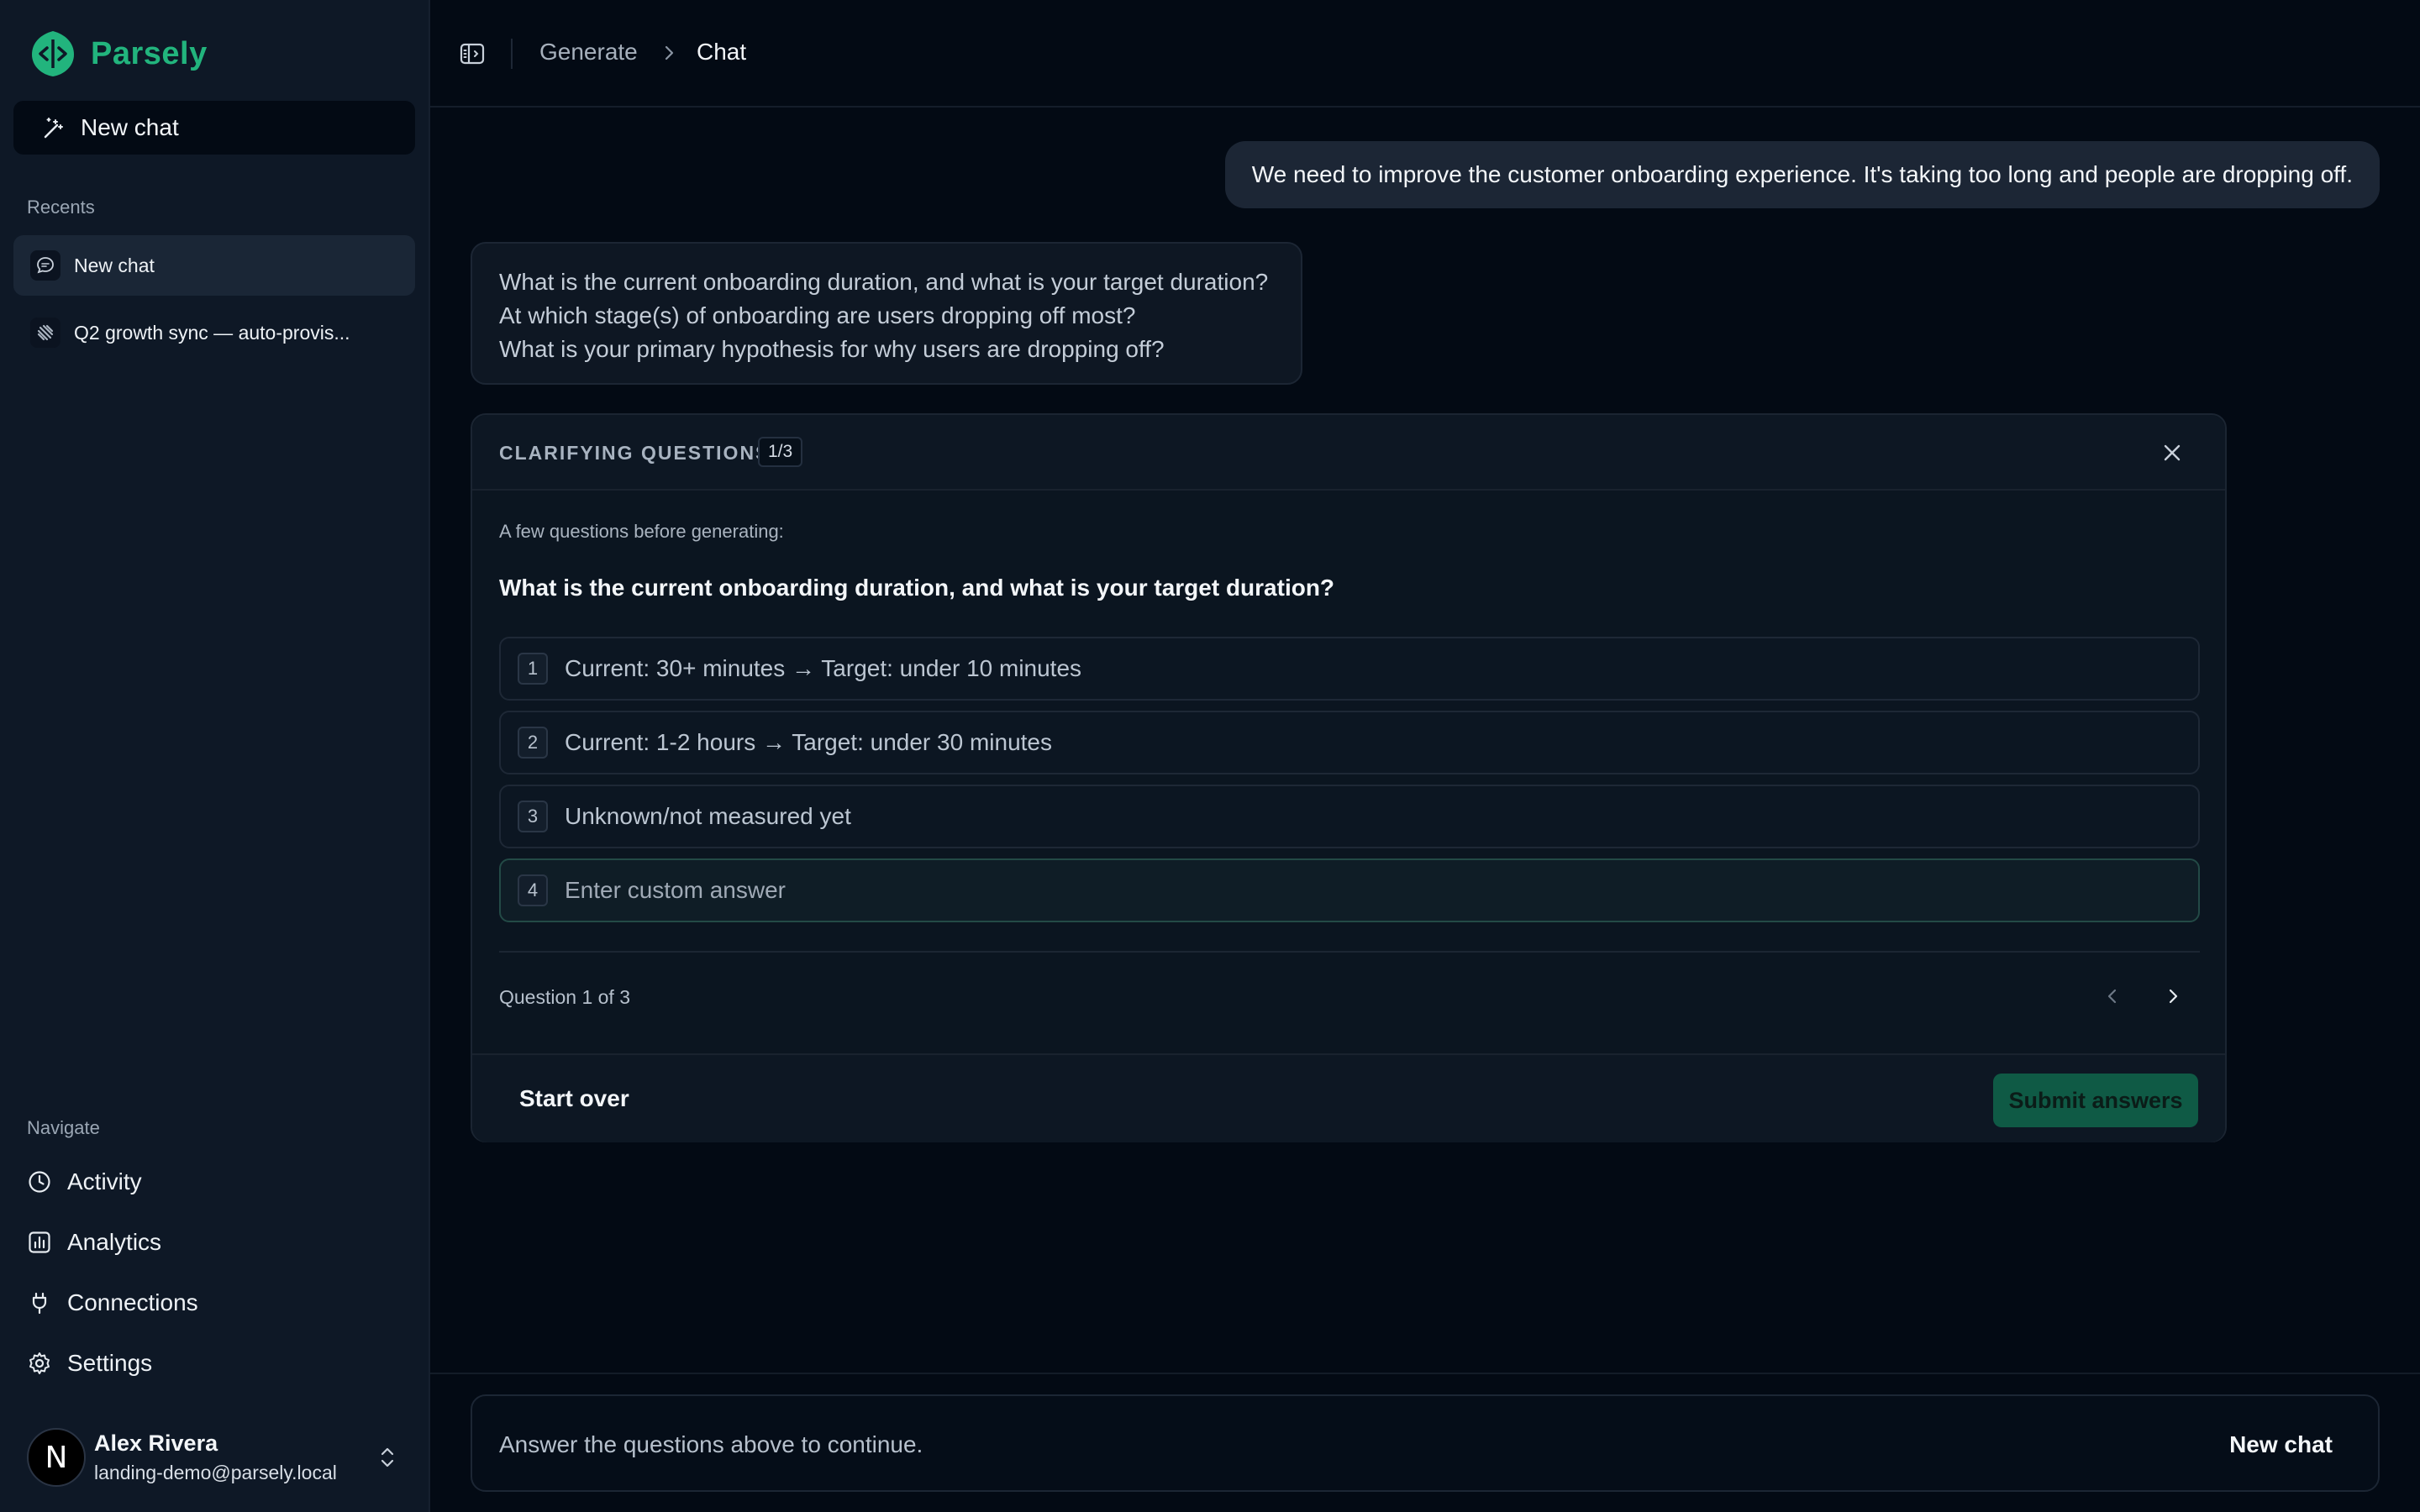 The height and width of the screenshot is (1512, 2420). What do you see at coordinates (216, 1472) in the screenshot?
I see `user-email: landing-demo@parsely.local` at bounding box center [216, 1472].